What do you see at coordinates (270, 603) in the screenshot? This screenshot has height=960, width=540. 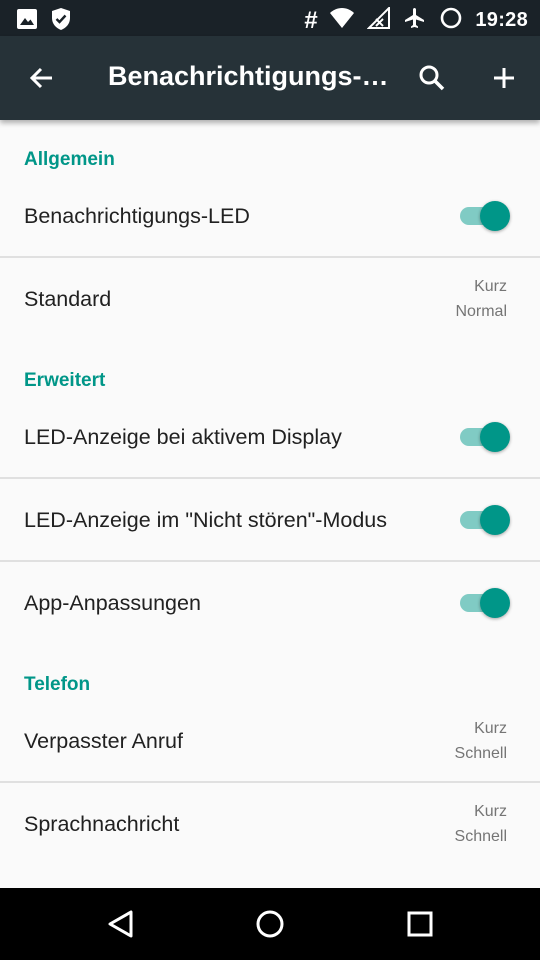 I see `setting-app-customizations: App-Anpassungen` at bounding box center [270, 603].